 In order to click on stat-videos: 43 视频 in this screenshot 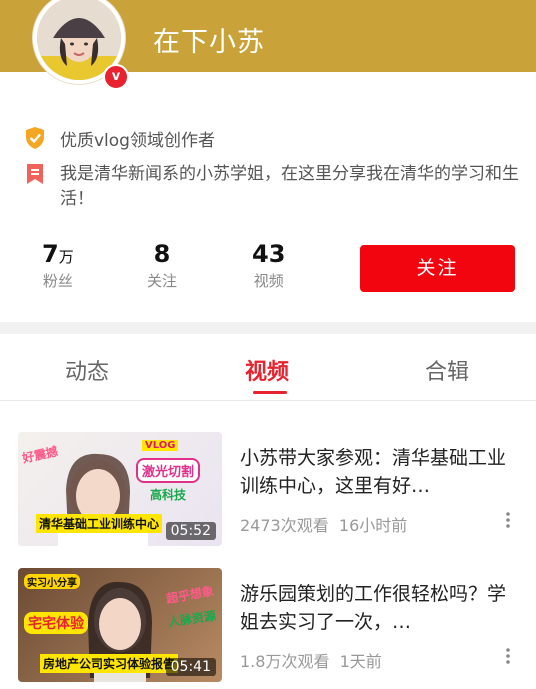, I will do `click(268, 265)`.